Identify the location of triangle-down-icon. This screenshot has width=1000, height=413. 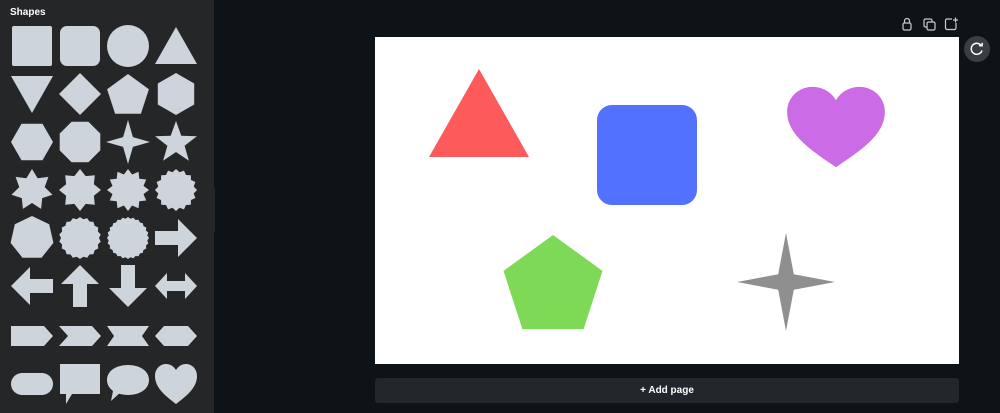
(32, 94).